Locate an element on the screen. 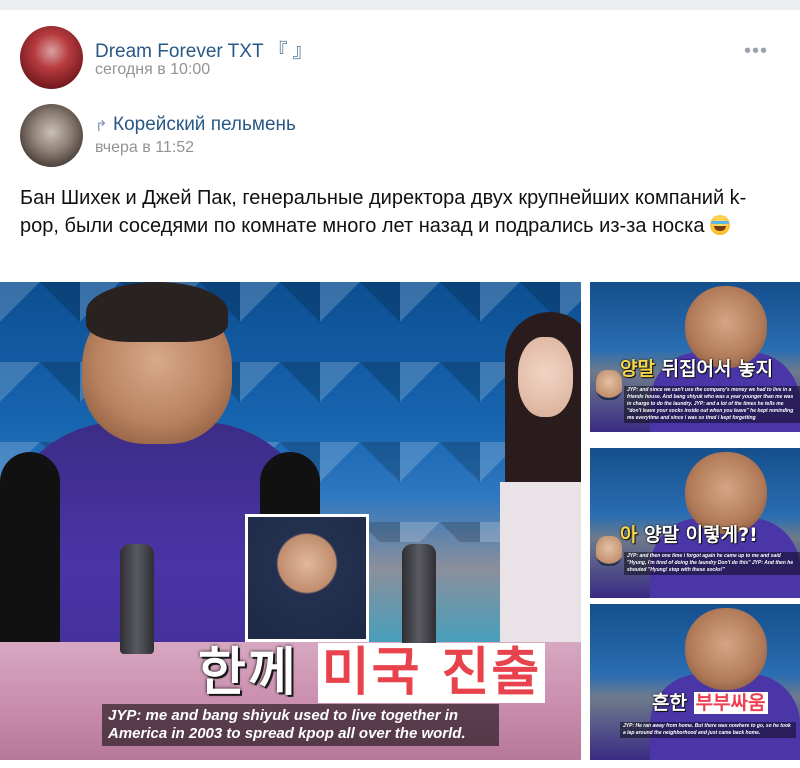  repost-arrow-icon: ↱ is located at coordinates (101, 126).